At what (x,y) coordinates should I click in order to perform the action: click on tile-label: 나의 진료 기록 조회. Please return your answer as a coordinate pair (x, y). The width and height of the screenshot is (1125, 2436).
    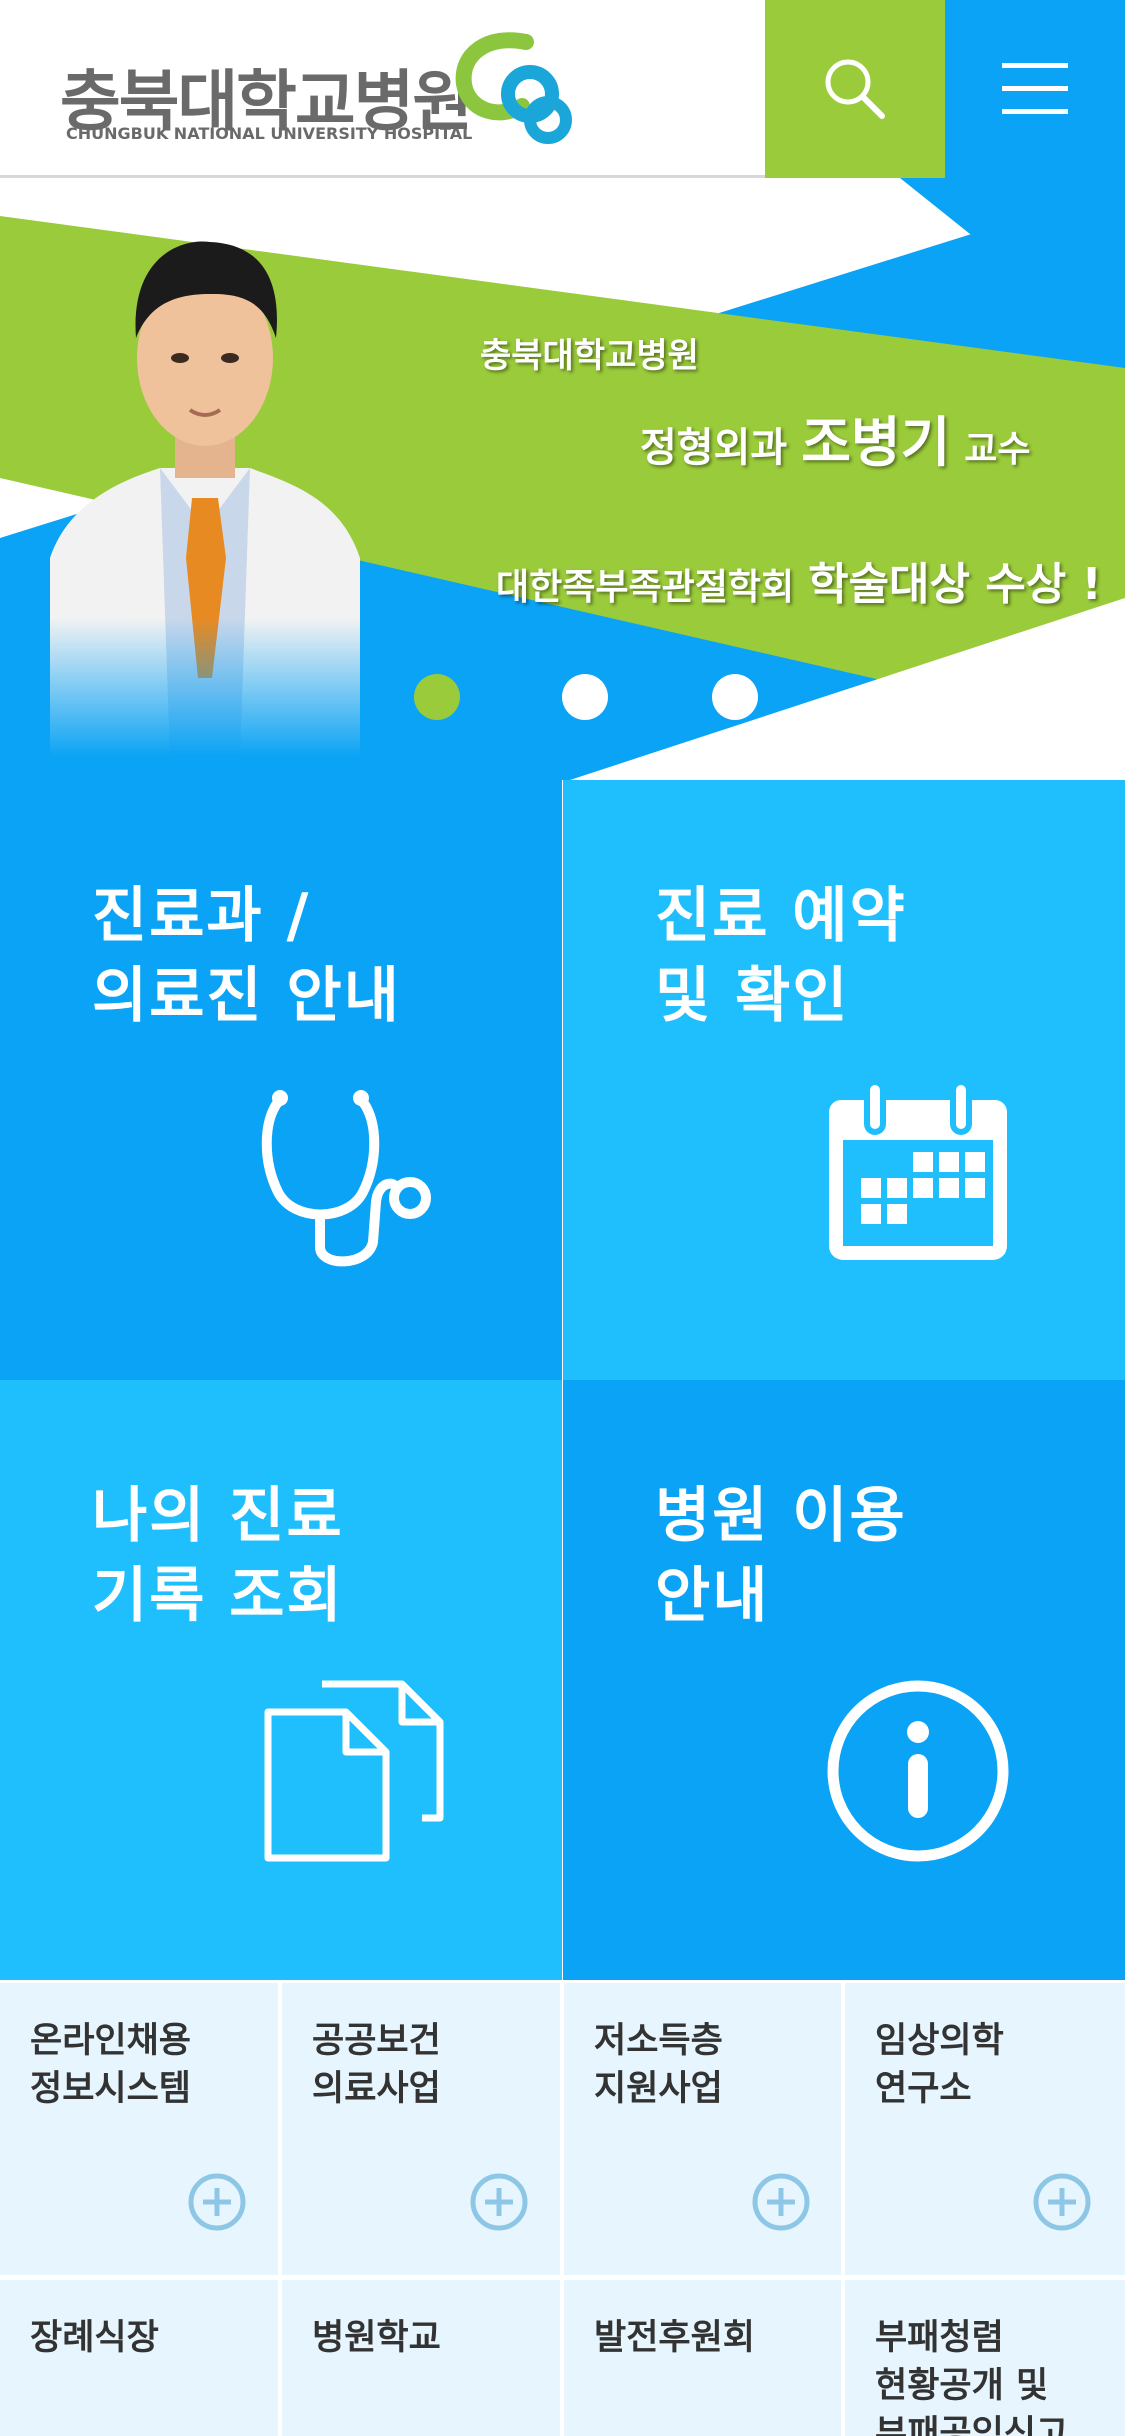
    Looking at the image, I should click on (218, 1556).